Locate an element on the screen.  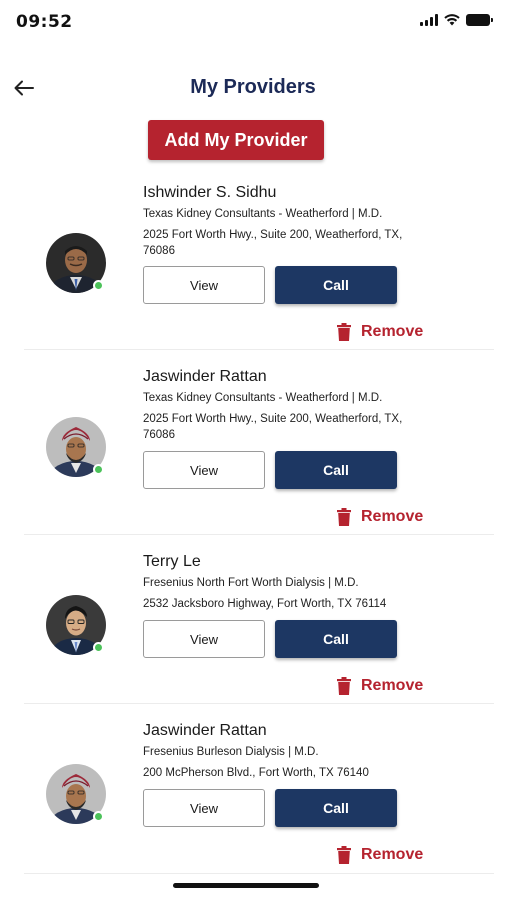
battery-icon is located at coordinates (479, 20).